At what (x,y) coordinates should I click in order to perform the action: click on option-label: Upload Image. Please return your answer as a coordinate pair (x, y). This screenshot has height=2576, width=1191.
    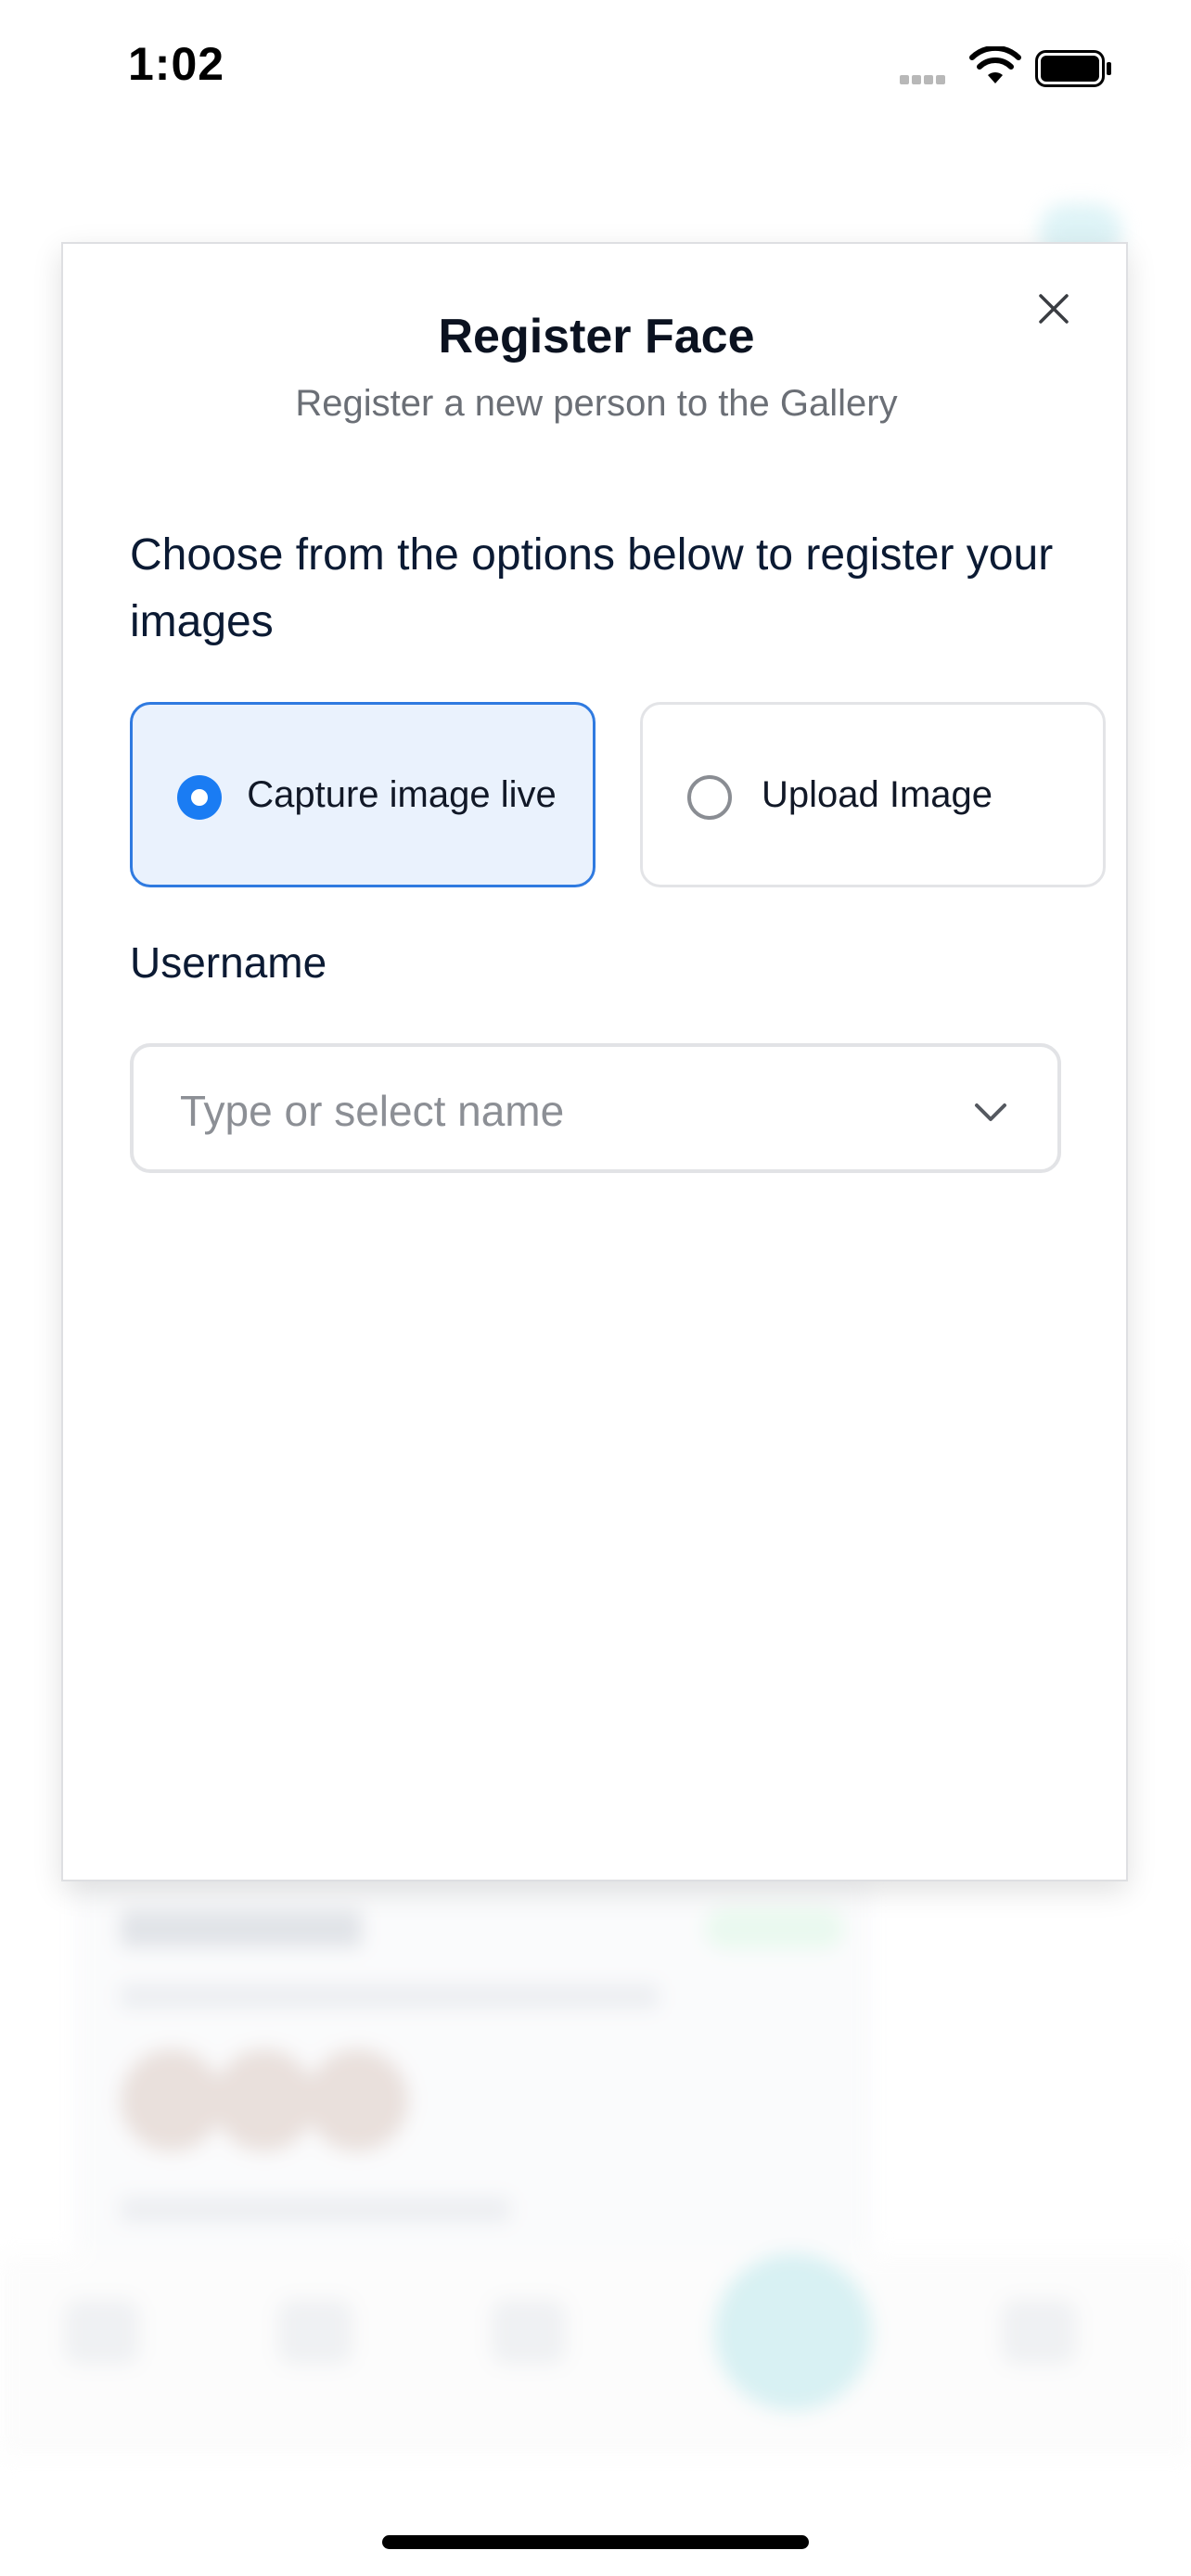
    Looking at the image, I should click on (877, 794).